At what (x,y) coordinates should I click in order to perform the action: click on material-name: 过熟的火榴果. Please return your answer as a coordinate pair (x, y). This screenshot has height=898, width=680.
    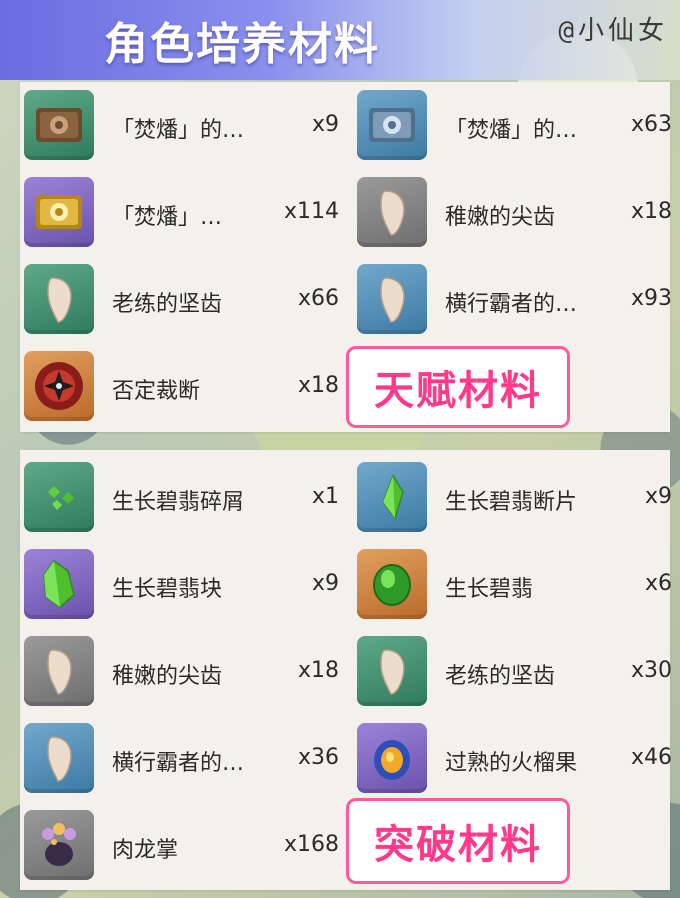
    Looking at the image, I should click on (511, 763).